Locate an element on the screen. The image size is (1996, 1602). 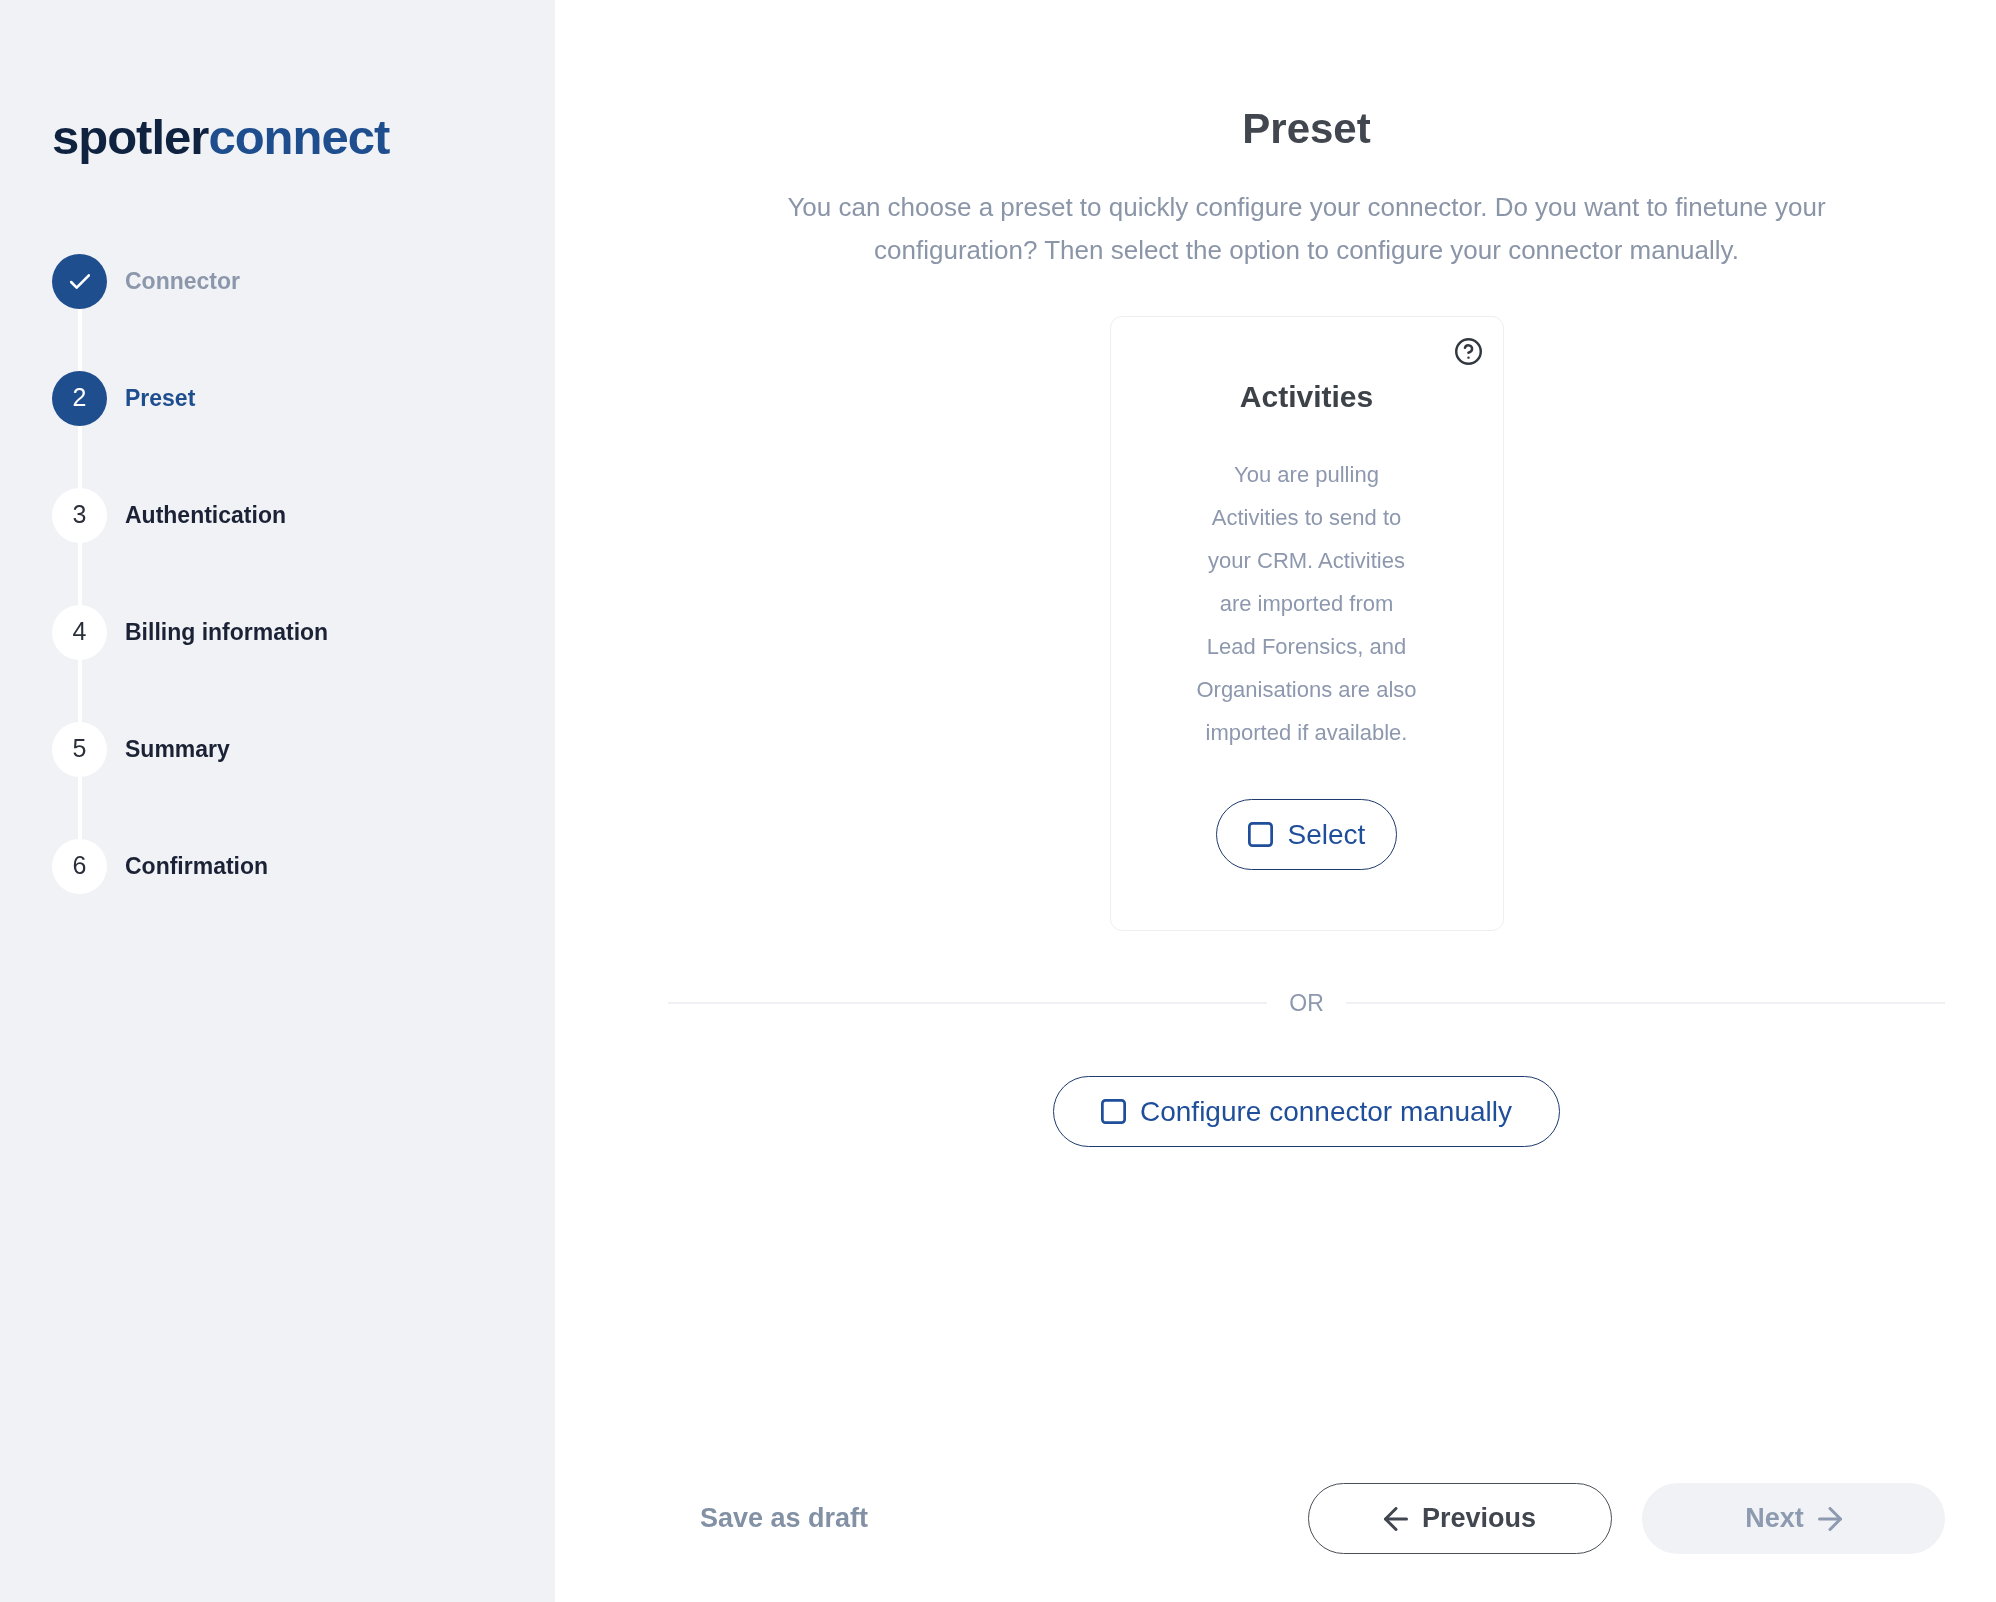
step-label: Billing information is located at coordinates (227, 632).